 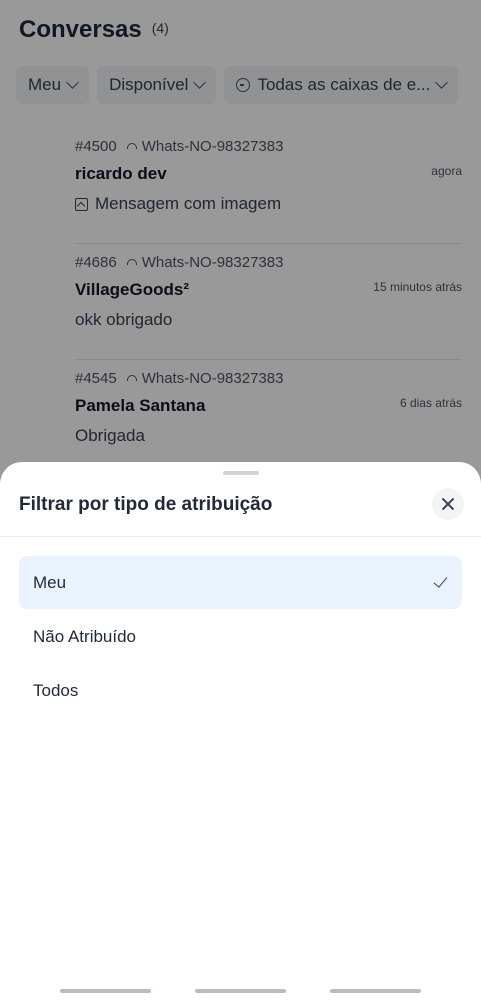 What do you see at coordinates (240, 690) in the screenshot?
I see `option-todos: Todos` at bounding box center [240, 690].